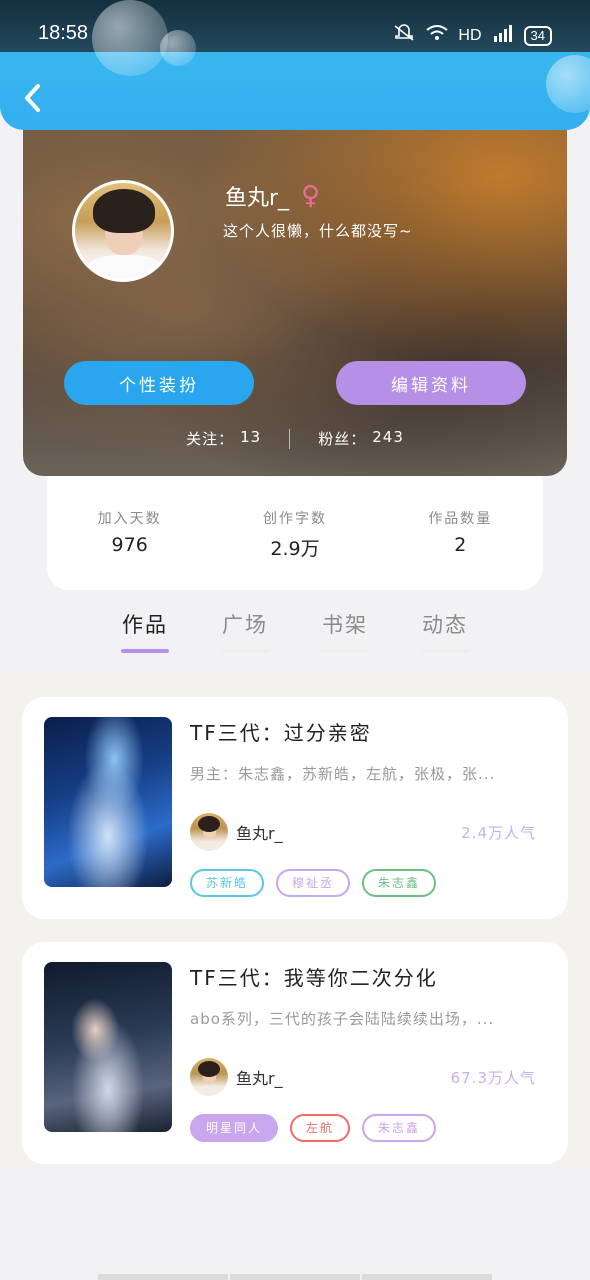 The height and width of the screenshot is (1280, 590). I want to click on popularity-count: 2.4万人气, so click(498, 832).